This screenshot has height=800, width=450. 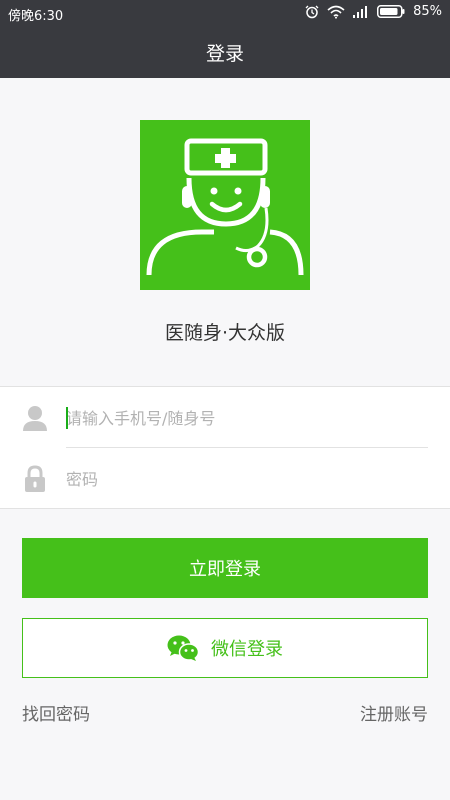 What do you see at coordinates (225, 13) in the screenshot?
I see `status-bar: 傍晚6:30 85%` at bounding box center [225, 13].